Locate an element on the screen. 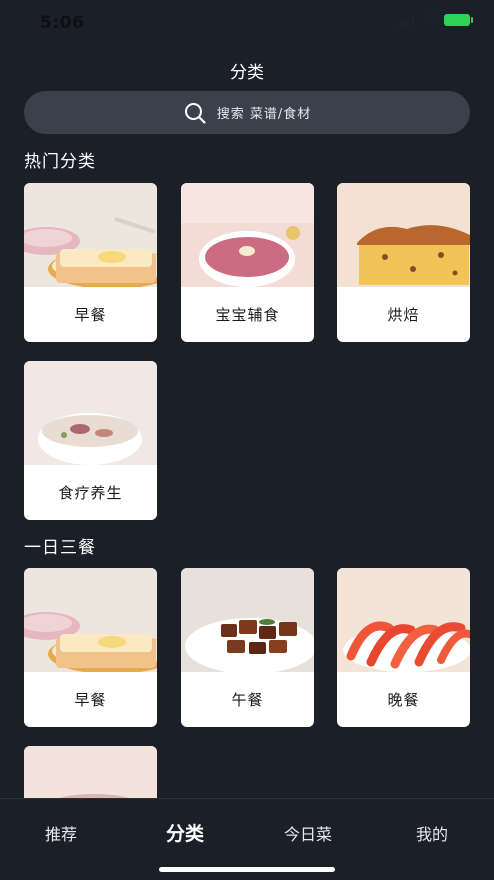 The width and height of the screenshot is (494, 880). category-card-label: 早餐 is located at coordinates (90, 315).